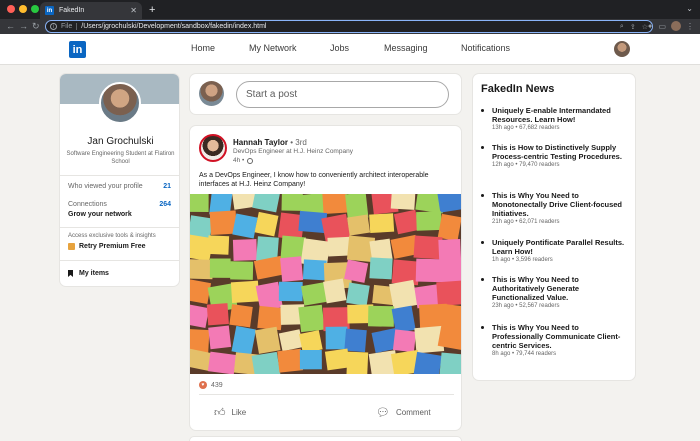 This screenshot has width=700, height=441. I want to click on start-post-input: Start a post, so click(342, 94).